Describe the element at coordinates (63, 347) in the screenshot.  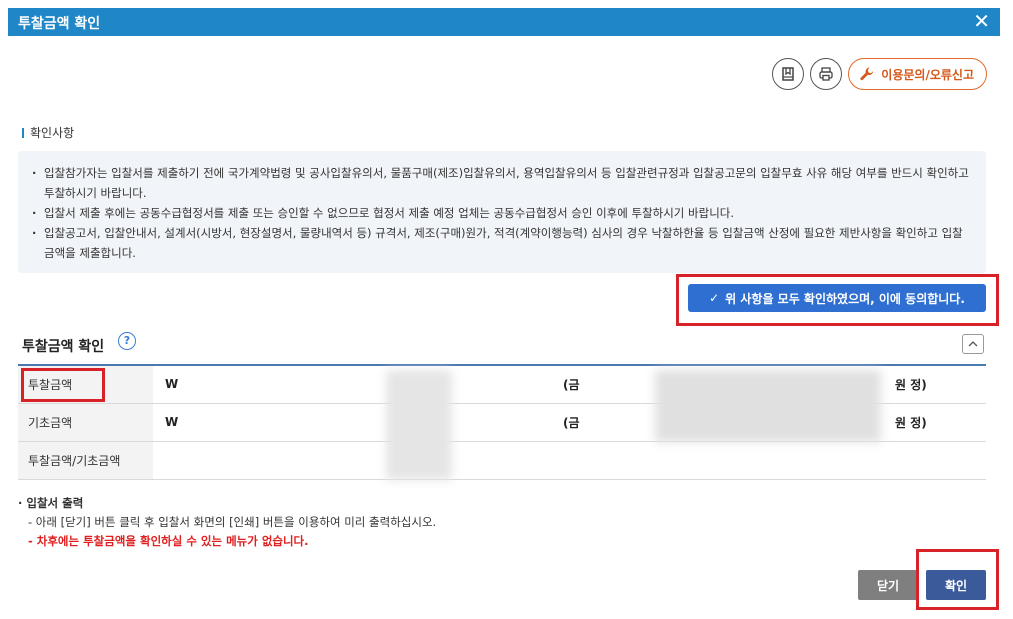
I see `amount-section-title: 투찰금액 확인` at that location.